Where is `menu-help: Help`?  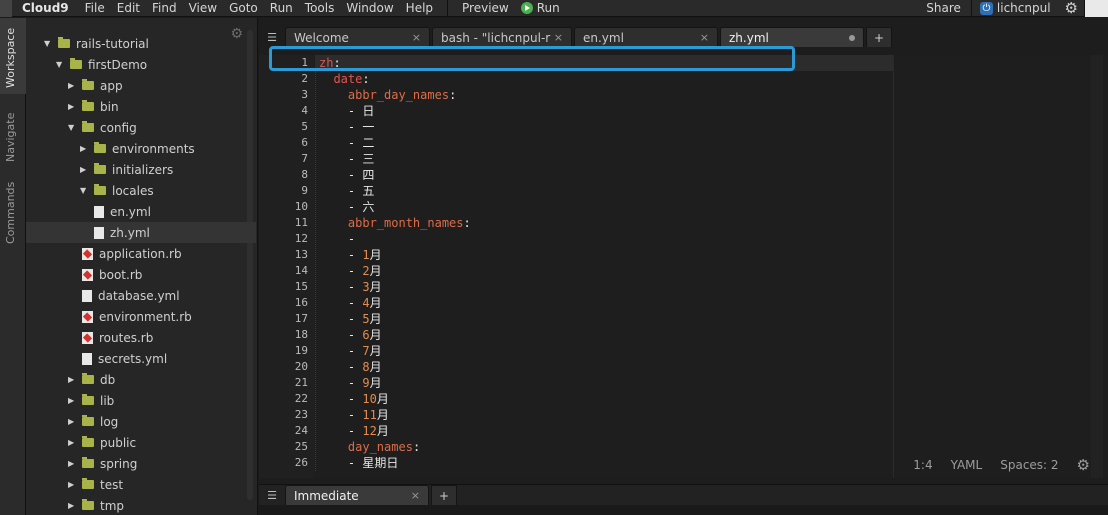 menu-help: Help is located at coordinates (419, 8).